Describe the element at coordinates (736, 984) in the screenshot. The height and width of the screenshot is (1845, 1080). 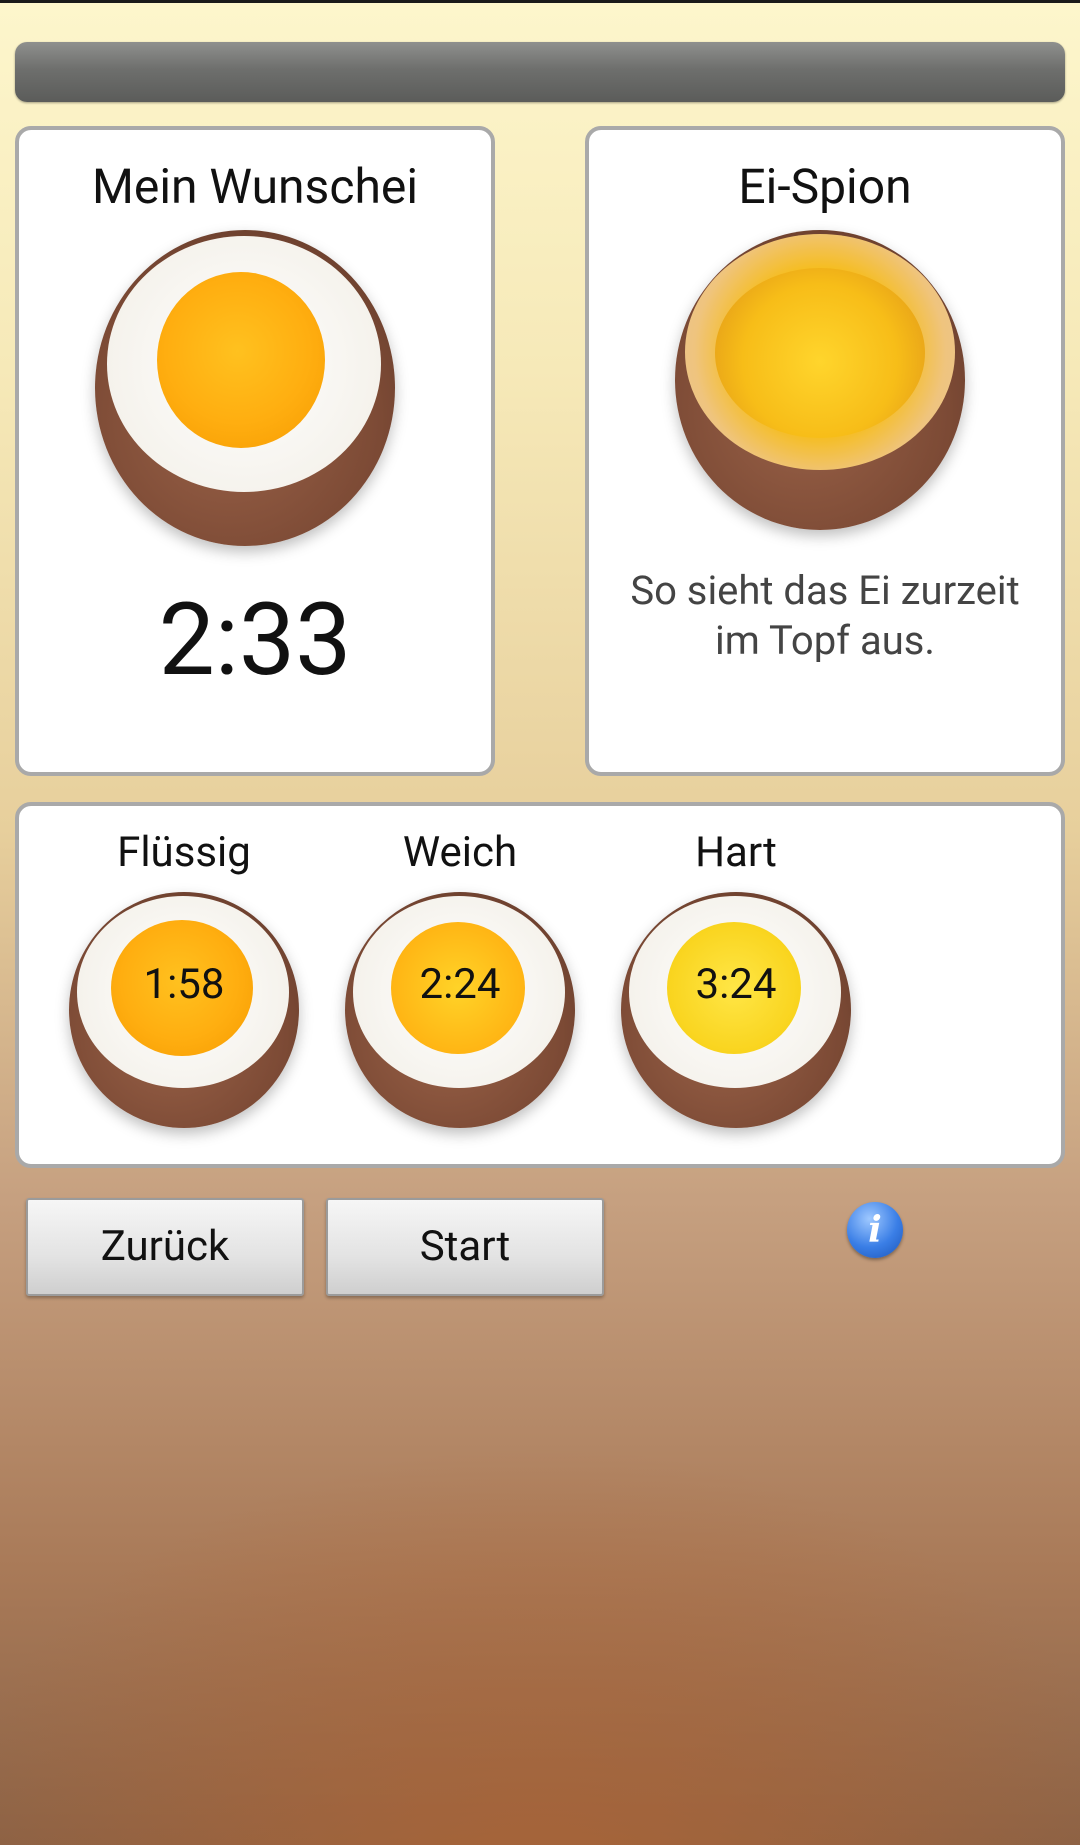
I see `preset-time: 3:24` at that location.